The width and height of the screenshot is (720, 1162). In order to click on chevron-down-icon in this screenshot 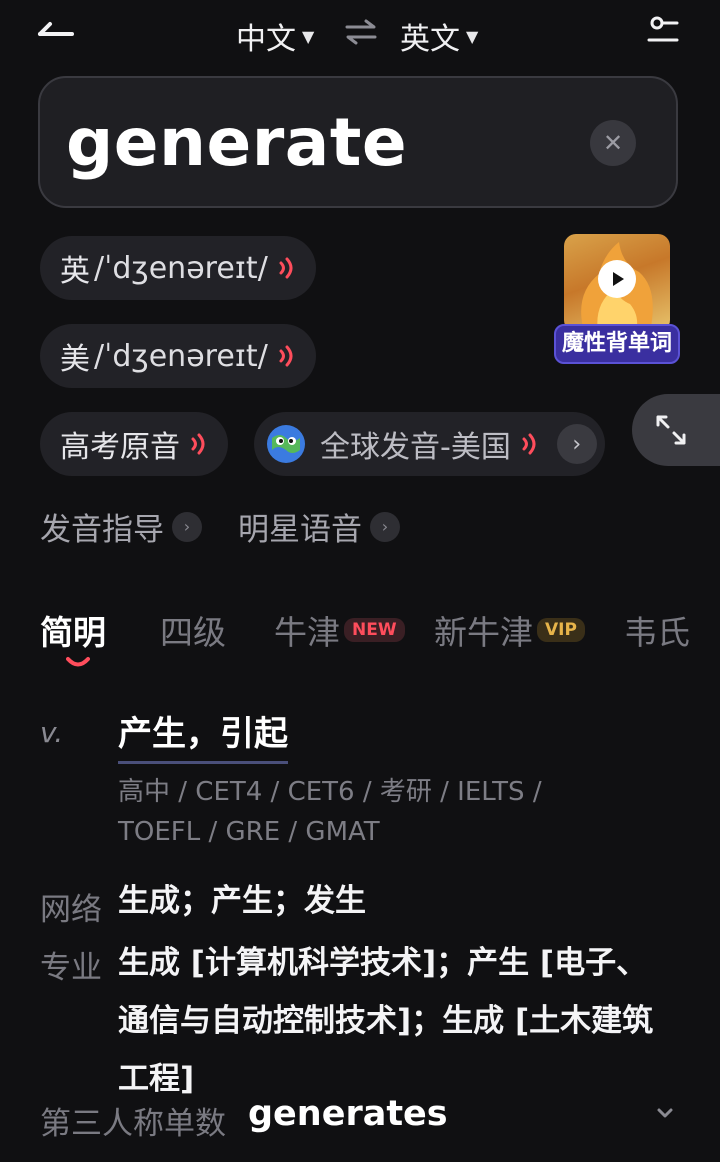, I will do `click(665, 1113)`.